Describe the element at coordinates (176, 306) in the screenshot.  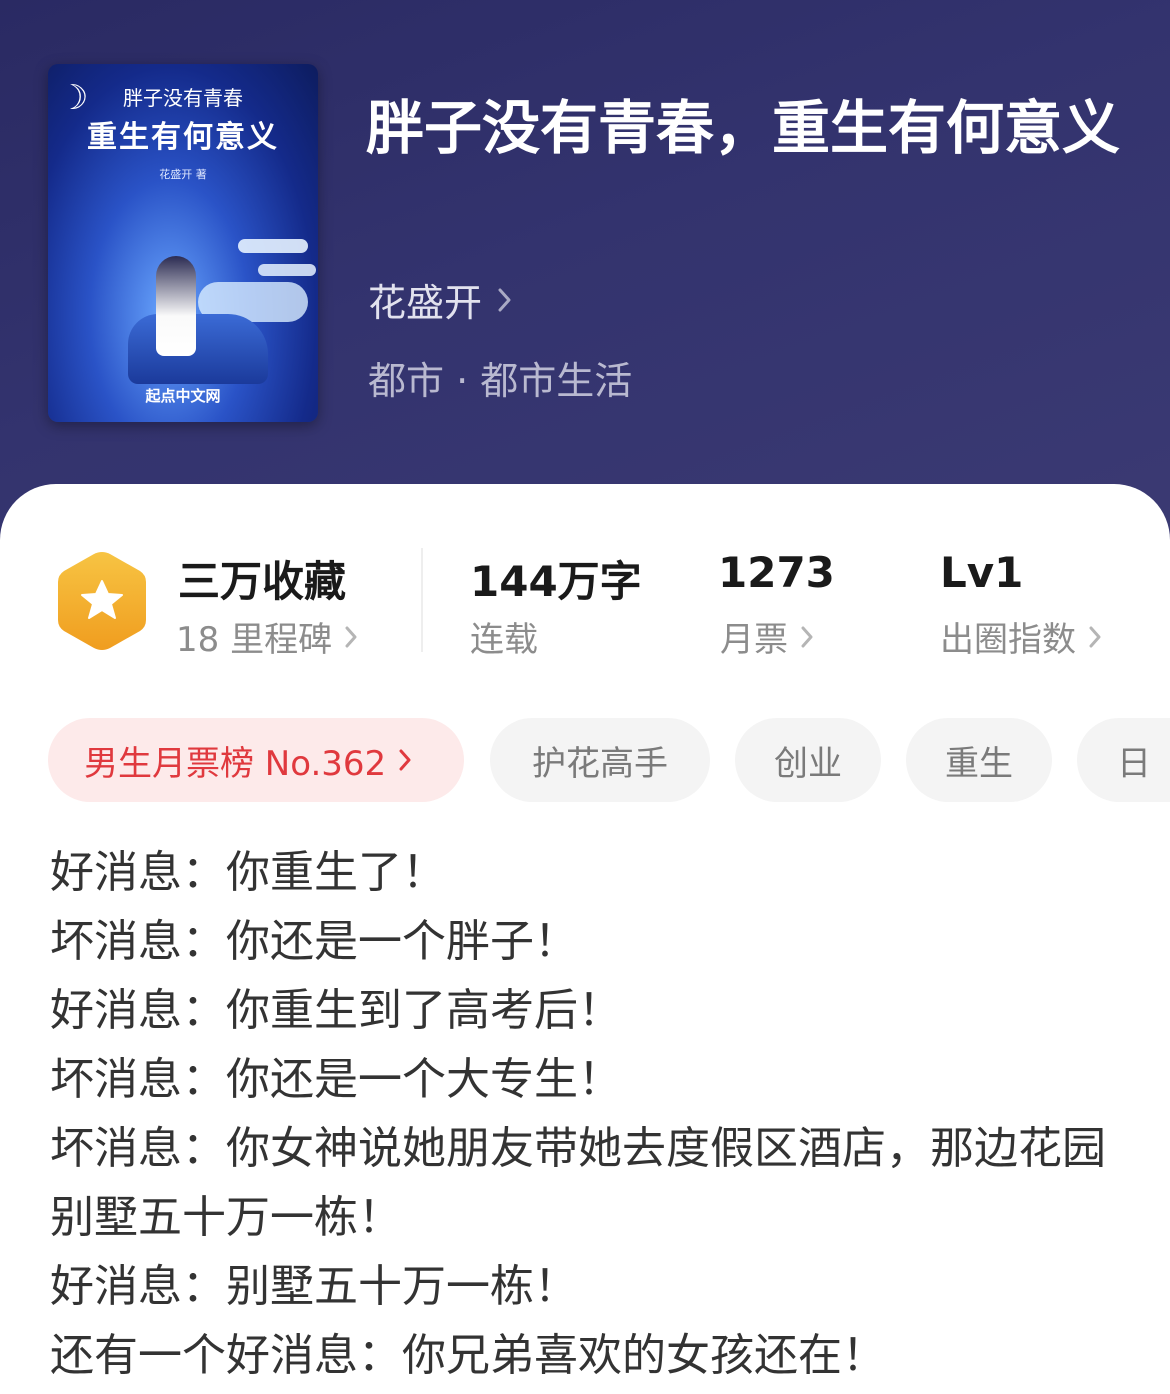
I see `cover-figures` at that location.